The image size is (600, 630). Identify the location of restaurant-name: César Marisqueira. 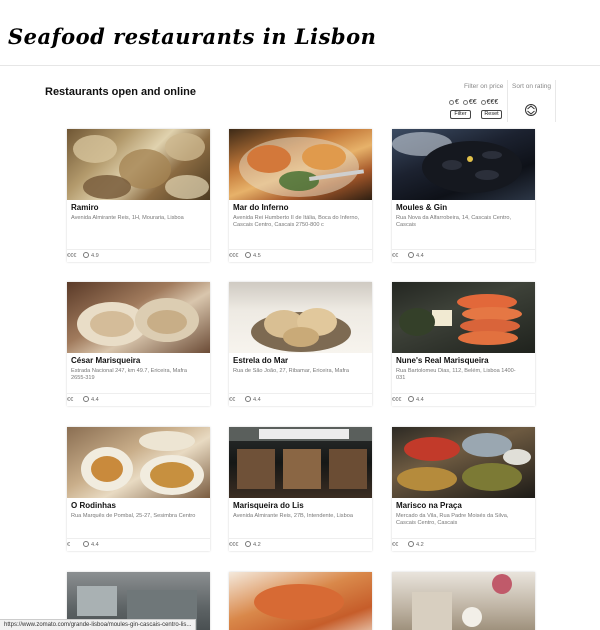
(105, 360).